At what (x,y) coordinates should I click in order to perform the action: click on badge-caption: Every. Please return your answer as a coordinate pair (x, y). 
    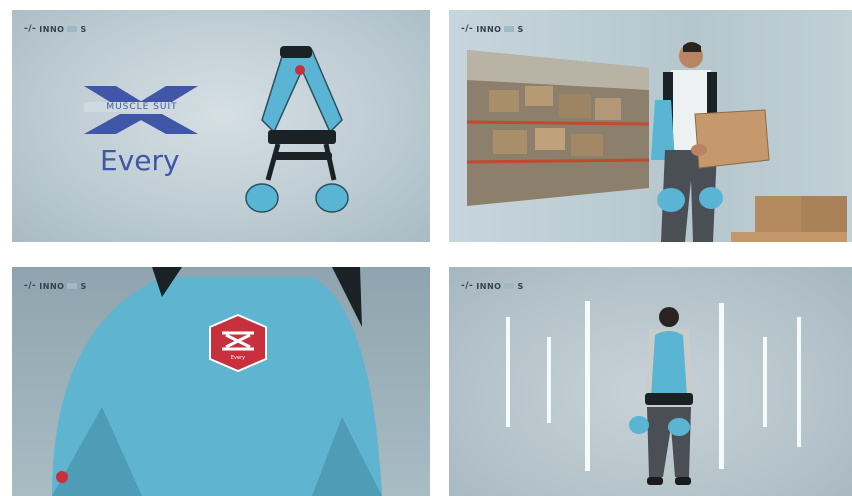
    Looking at the image, I should click on (238, 358).